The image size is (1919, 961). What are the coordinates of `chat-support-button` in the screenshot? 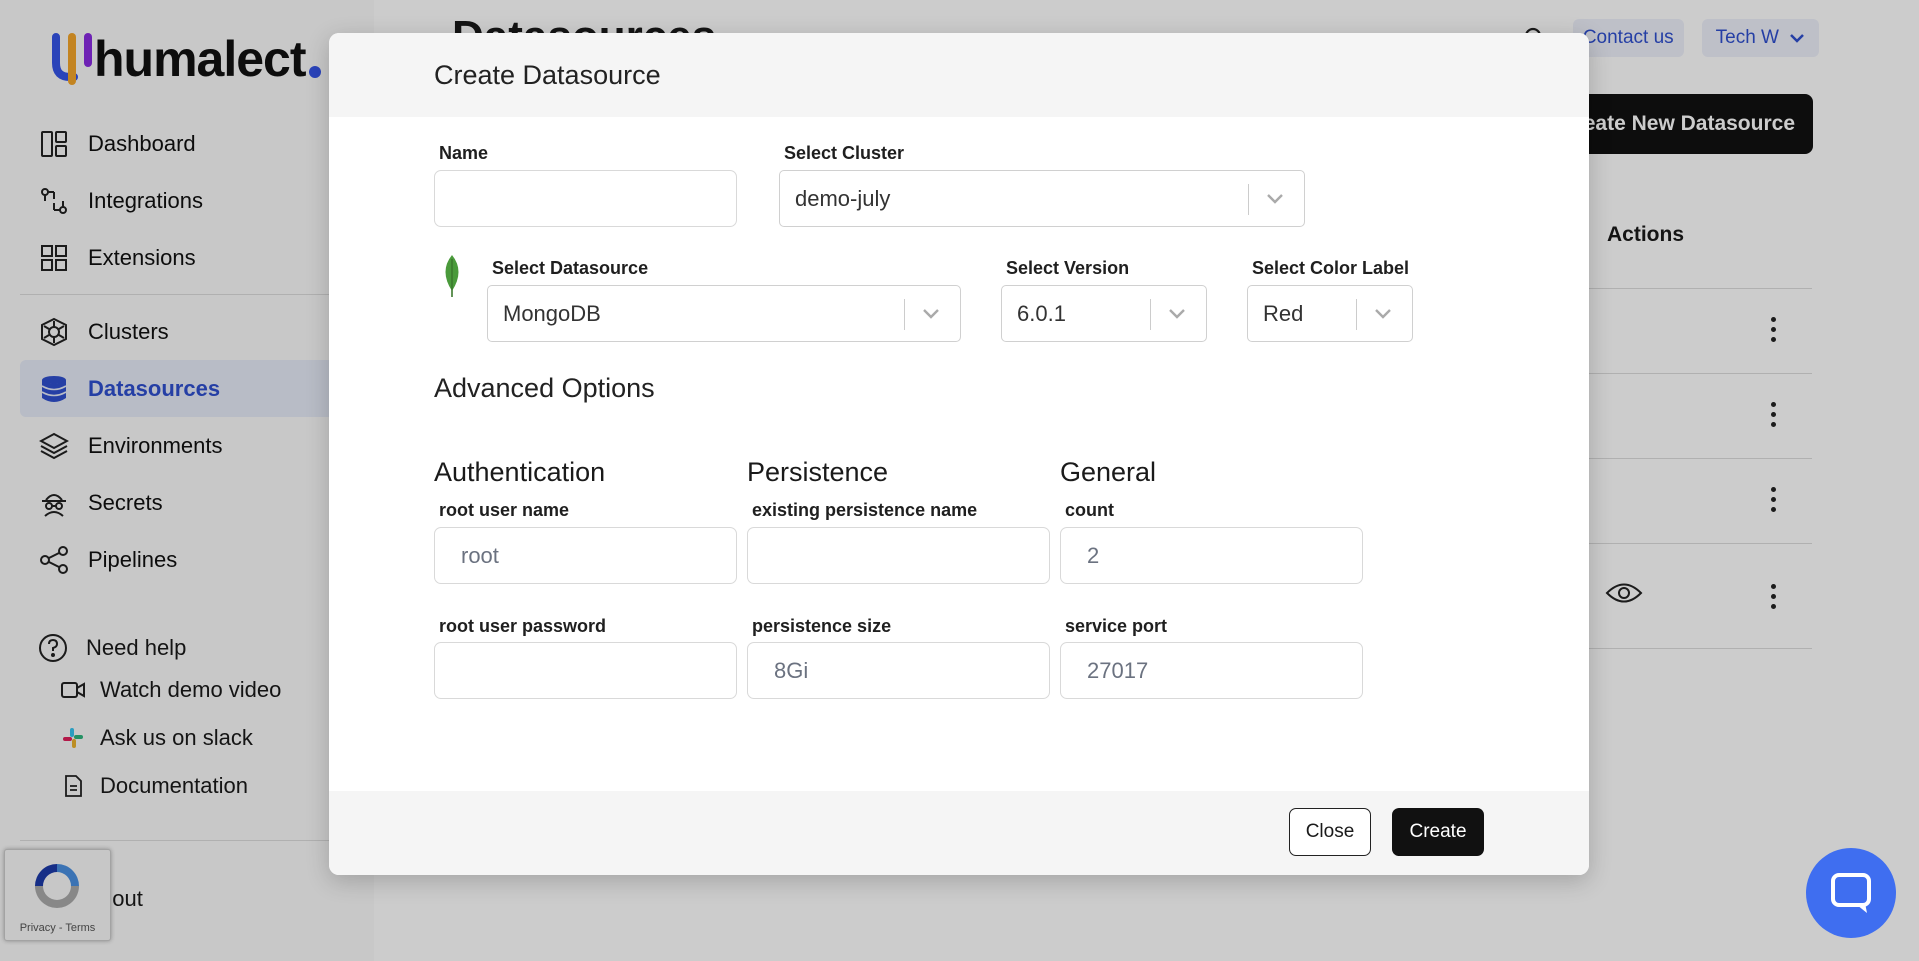 It's located at (1851, 893).